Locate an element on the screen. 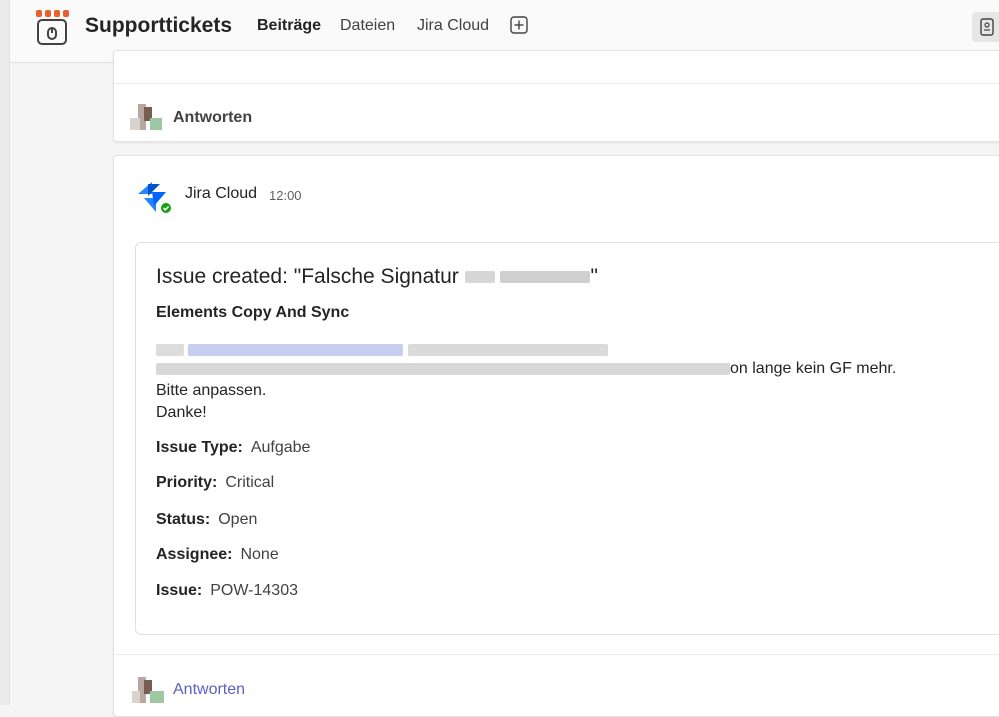 The image size is (999, 717). fact-assignee: Assignee: None is located at coordinates (217, 555).